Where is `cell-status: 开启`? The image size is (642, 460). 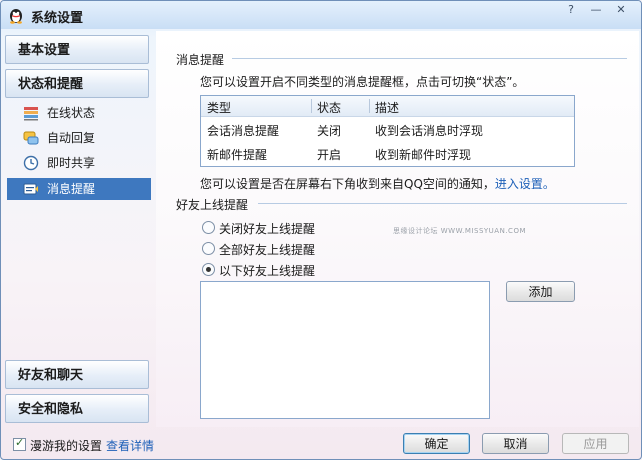 cell-status: 开启 is located at coordinates (329, 154).